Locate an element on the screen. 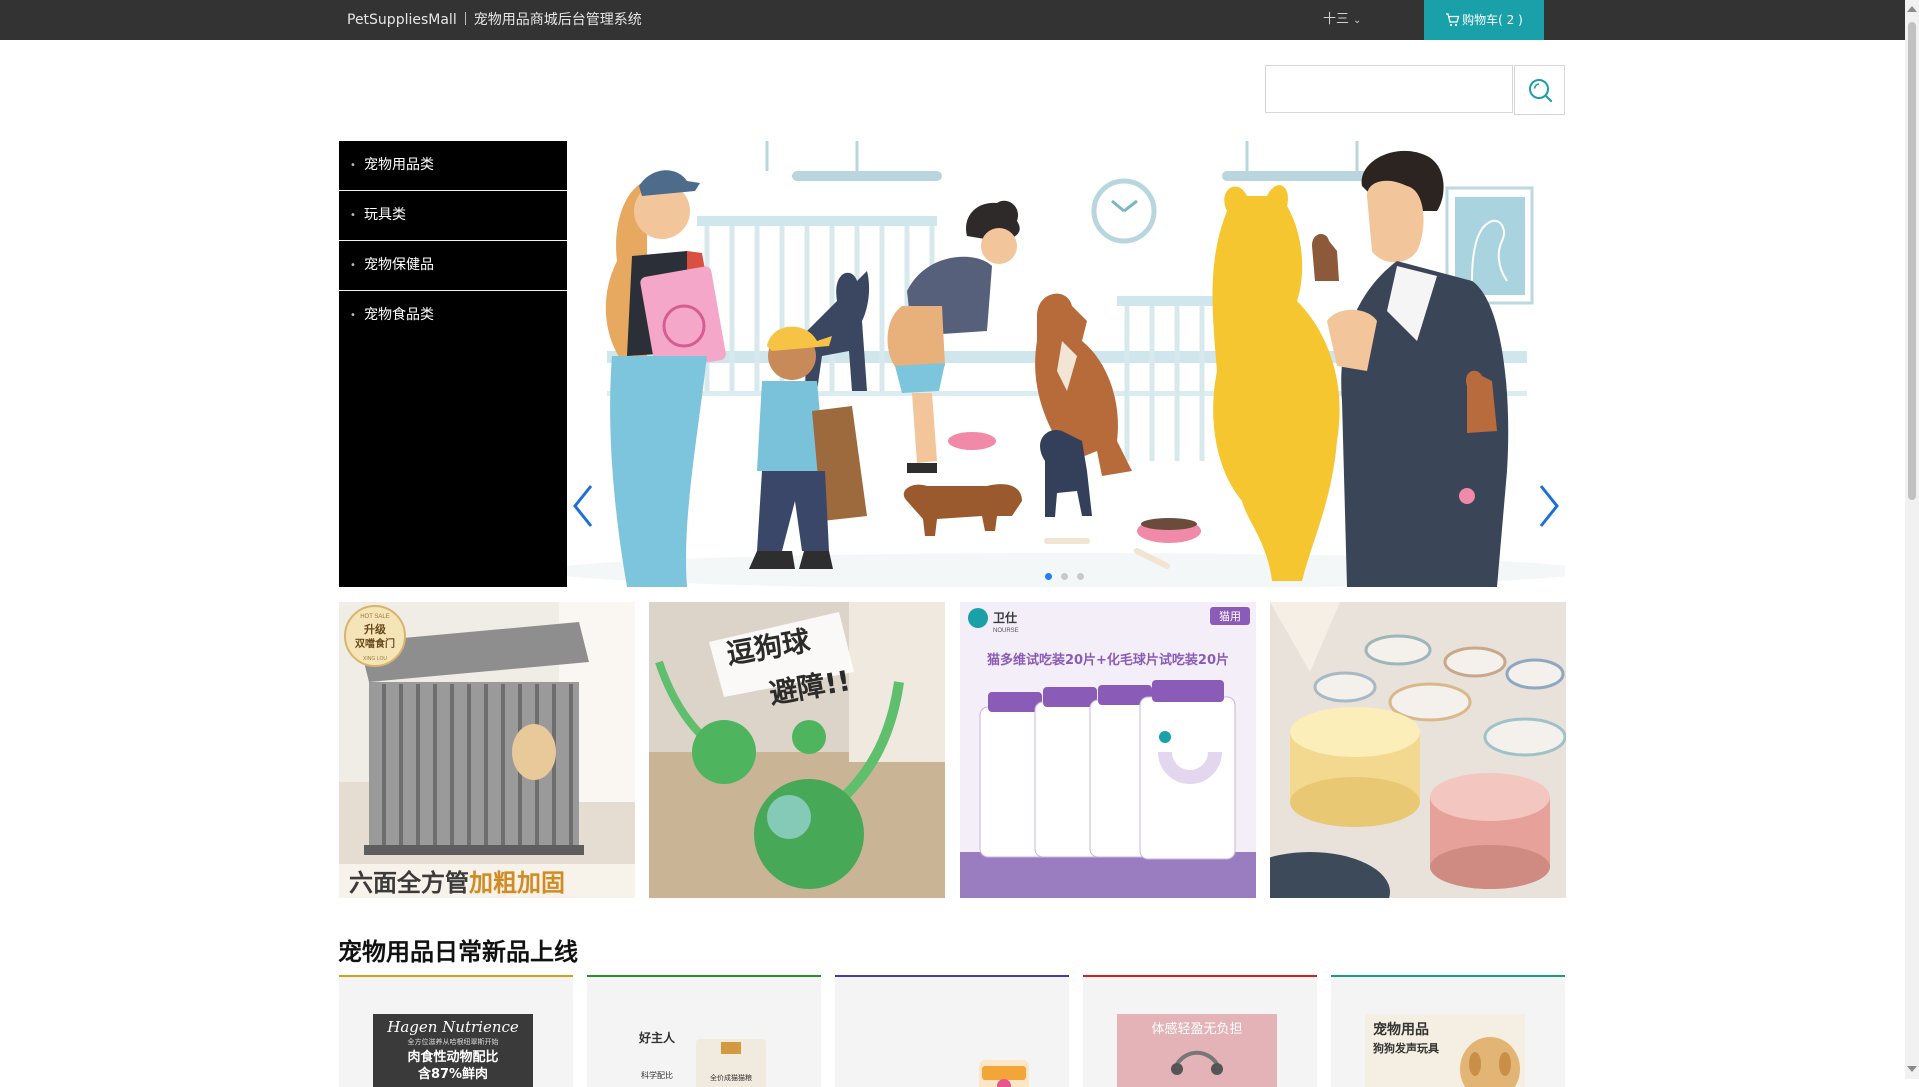 This screenshot has width=1919, height=1087. search-input is located at coordinates (1389, 89).